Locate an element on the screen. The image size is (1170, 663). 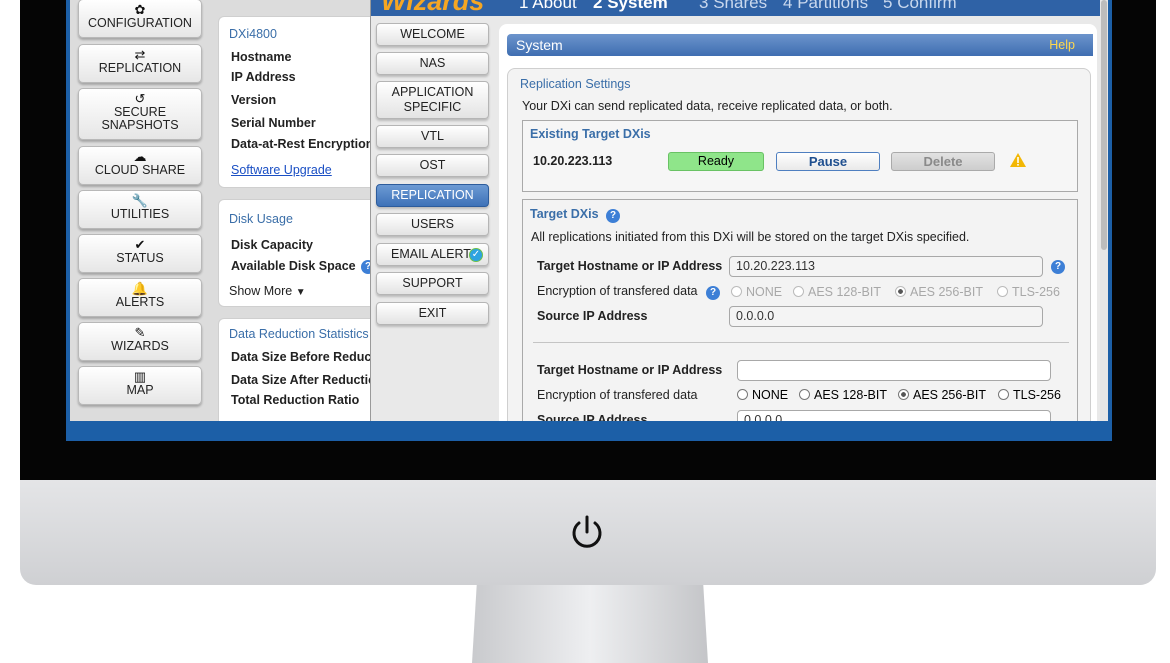
check-complete-icon: ✓ is located at coordinates (476, 255).